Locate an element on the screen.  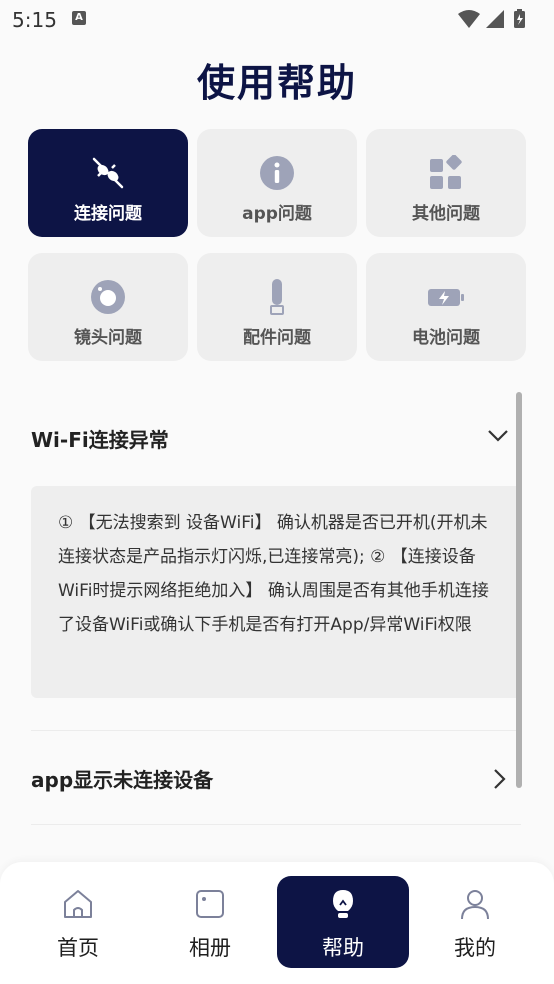
status-time: 5:15 is located at coordinates (34, 20).